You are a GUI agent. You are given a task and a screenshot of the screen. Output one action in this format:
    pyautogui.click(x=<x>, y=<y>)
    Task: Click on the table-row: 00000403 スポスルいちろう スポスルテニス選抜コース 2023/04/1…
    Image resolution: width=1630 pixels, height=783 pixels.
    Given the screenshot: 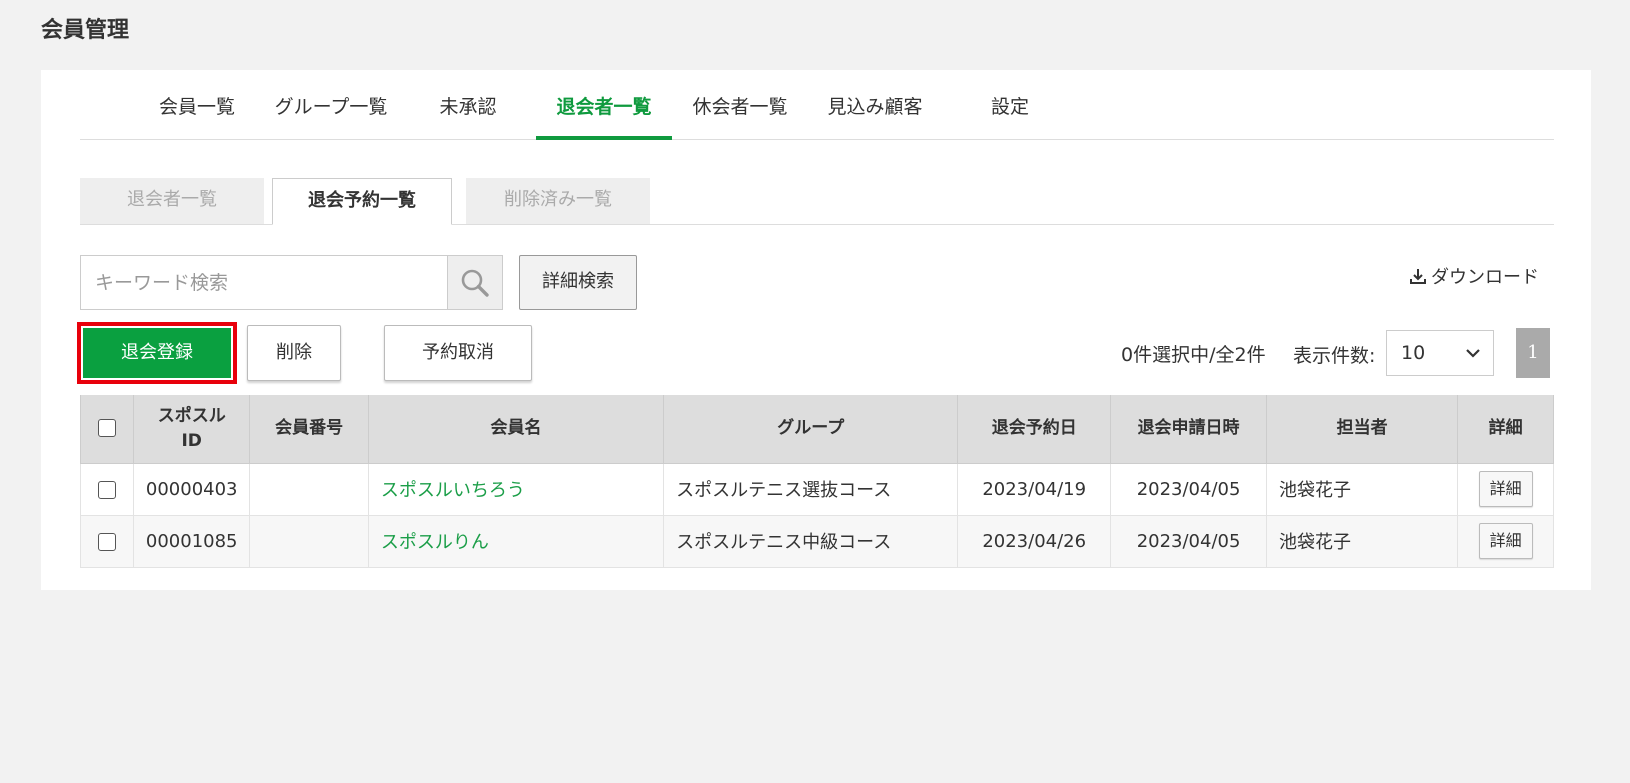 What is the action you would take?
    pyautogui.click(x=817, y=489)
    